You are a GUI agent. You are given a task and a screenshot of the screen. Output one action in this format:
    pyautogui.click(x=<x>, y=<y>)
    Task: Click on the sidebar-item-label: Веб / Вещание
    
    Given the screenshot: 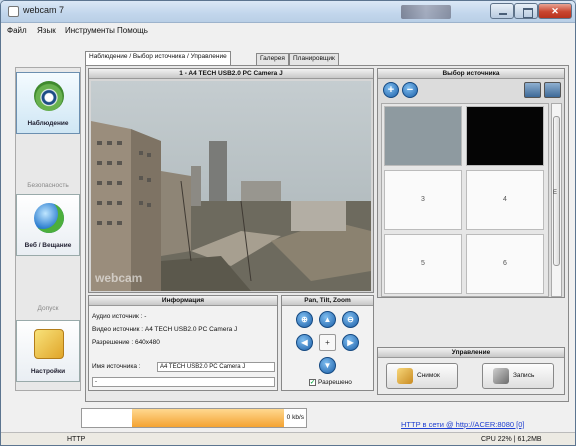 What is the action you would take?
    pyautogui.click(x=48, y=245)
    